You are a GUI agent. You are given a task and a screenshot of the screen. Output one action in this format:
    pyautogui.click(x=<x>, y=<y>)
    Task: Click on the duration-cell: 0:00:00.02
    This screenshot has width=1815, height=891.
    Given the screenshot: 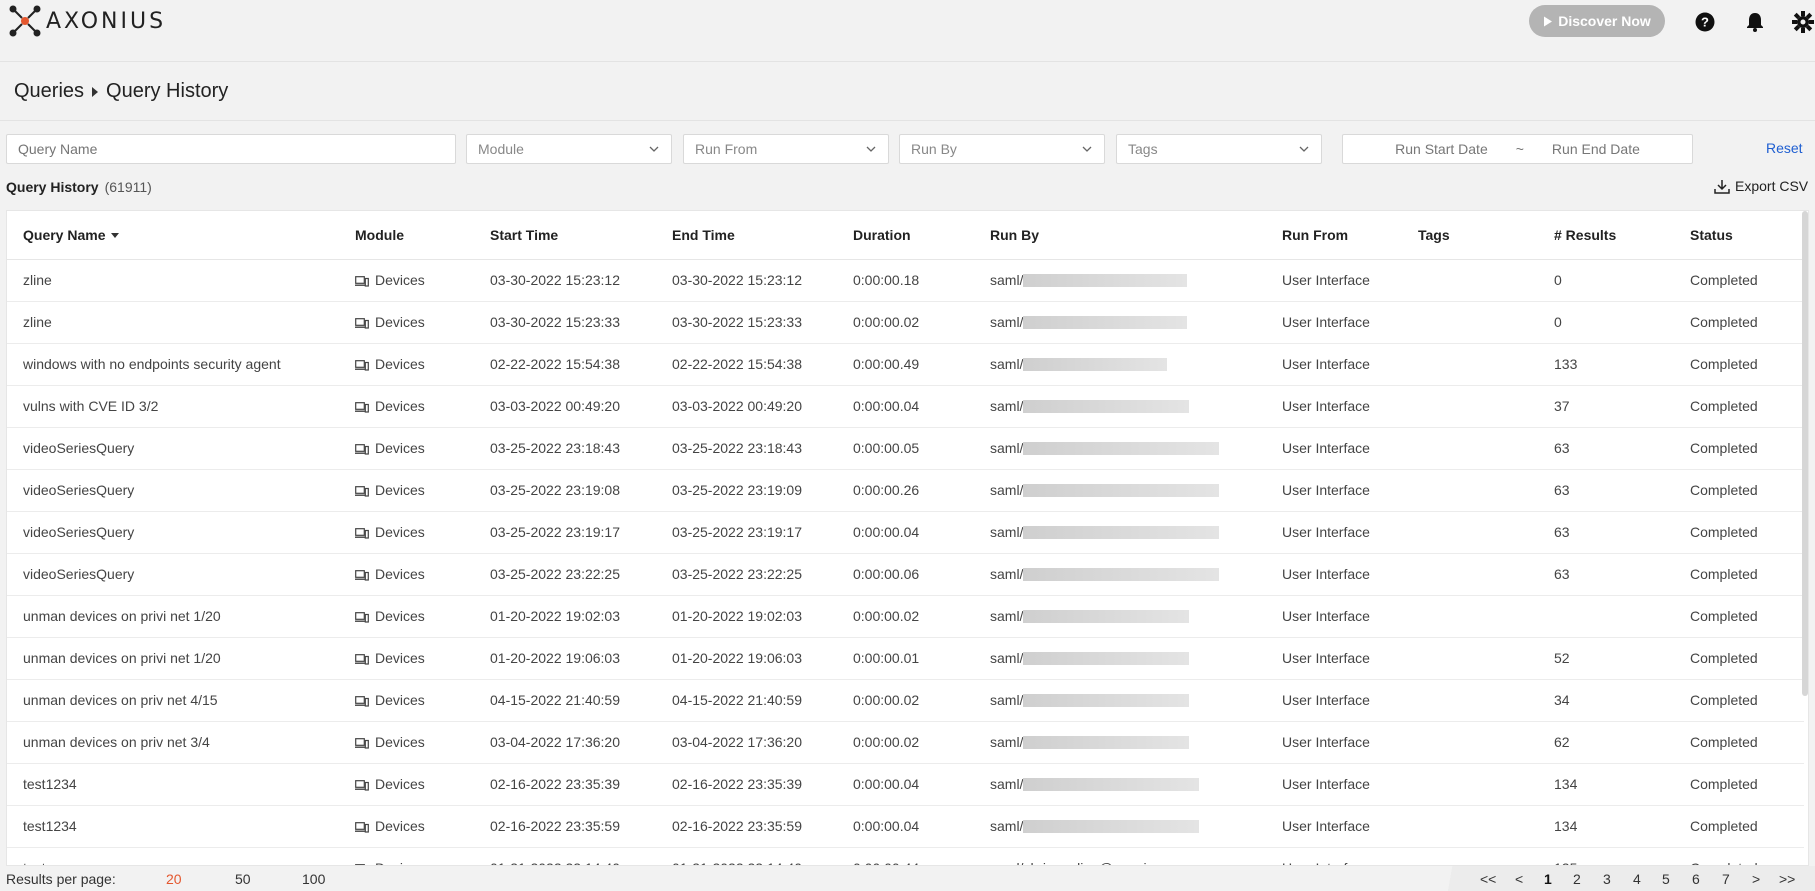 What is the action you would take?
    pyautogui.click(x=905, y=322)
    